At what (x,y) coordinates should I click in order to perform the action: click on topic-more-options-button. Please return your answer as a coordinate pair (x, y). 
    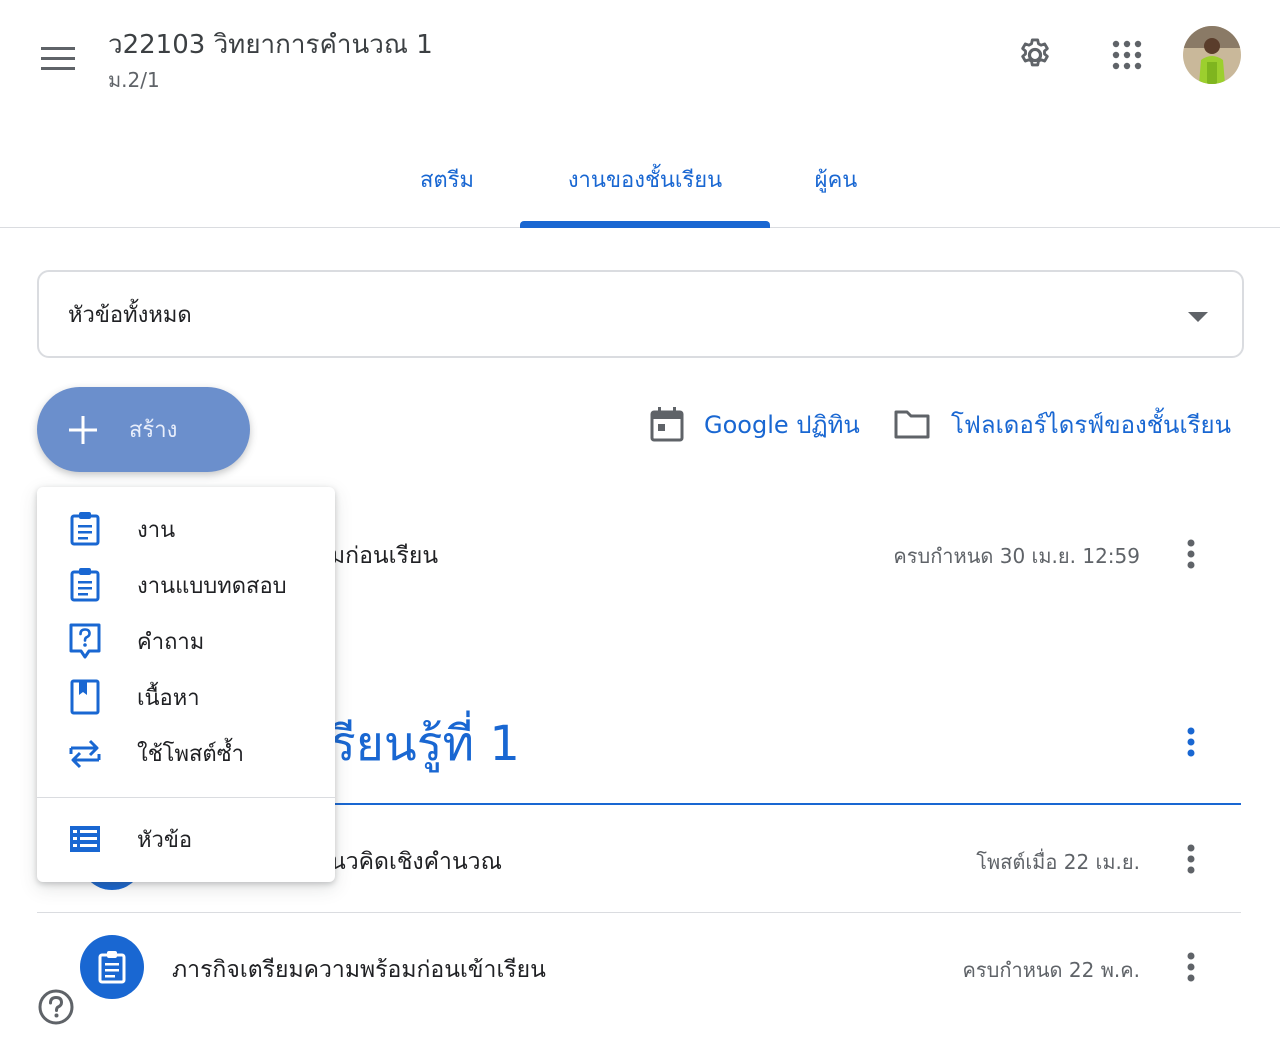
    Looking at the image, I should click on (1191, 742).